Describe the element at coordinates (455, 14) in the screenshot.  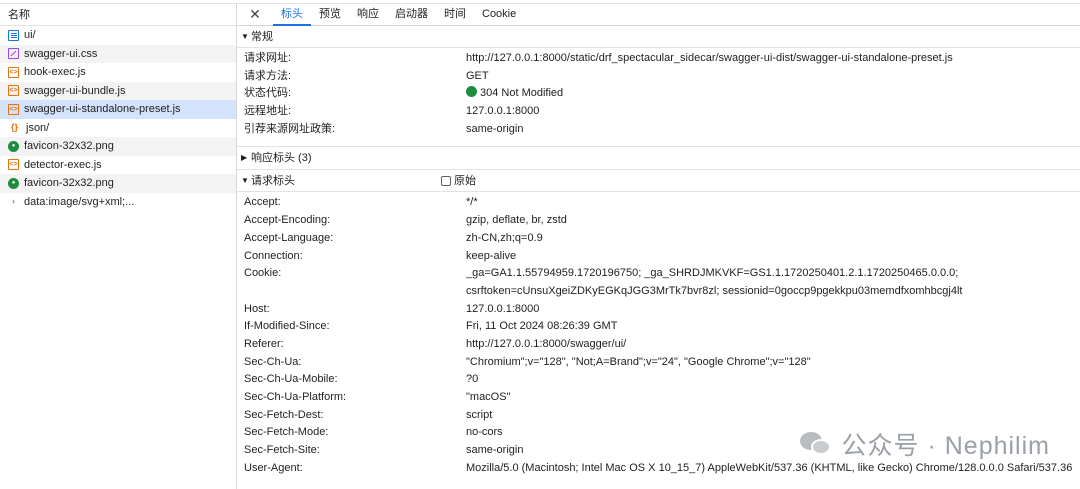
I see `tab-timing: 时间` at that location.